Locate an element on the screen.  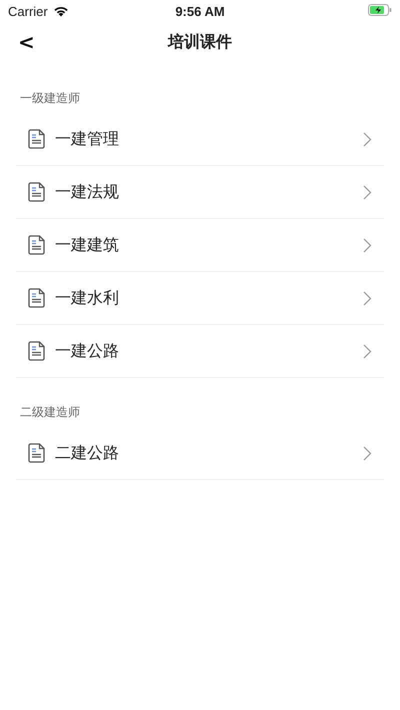
course-list-item: 一建建筑 is located at coordinates (200, 245).